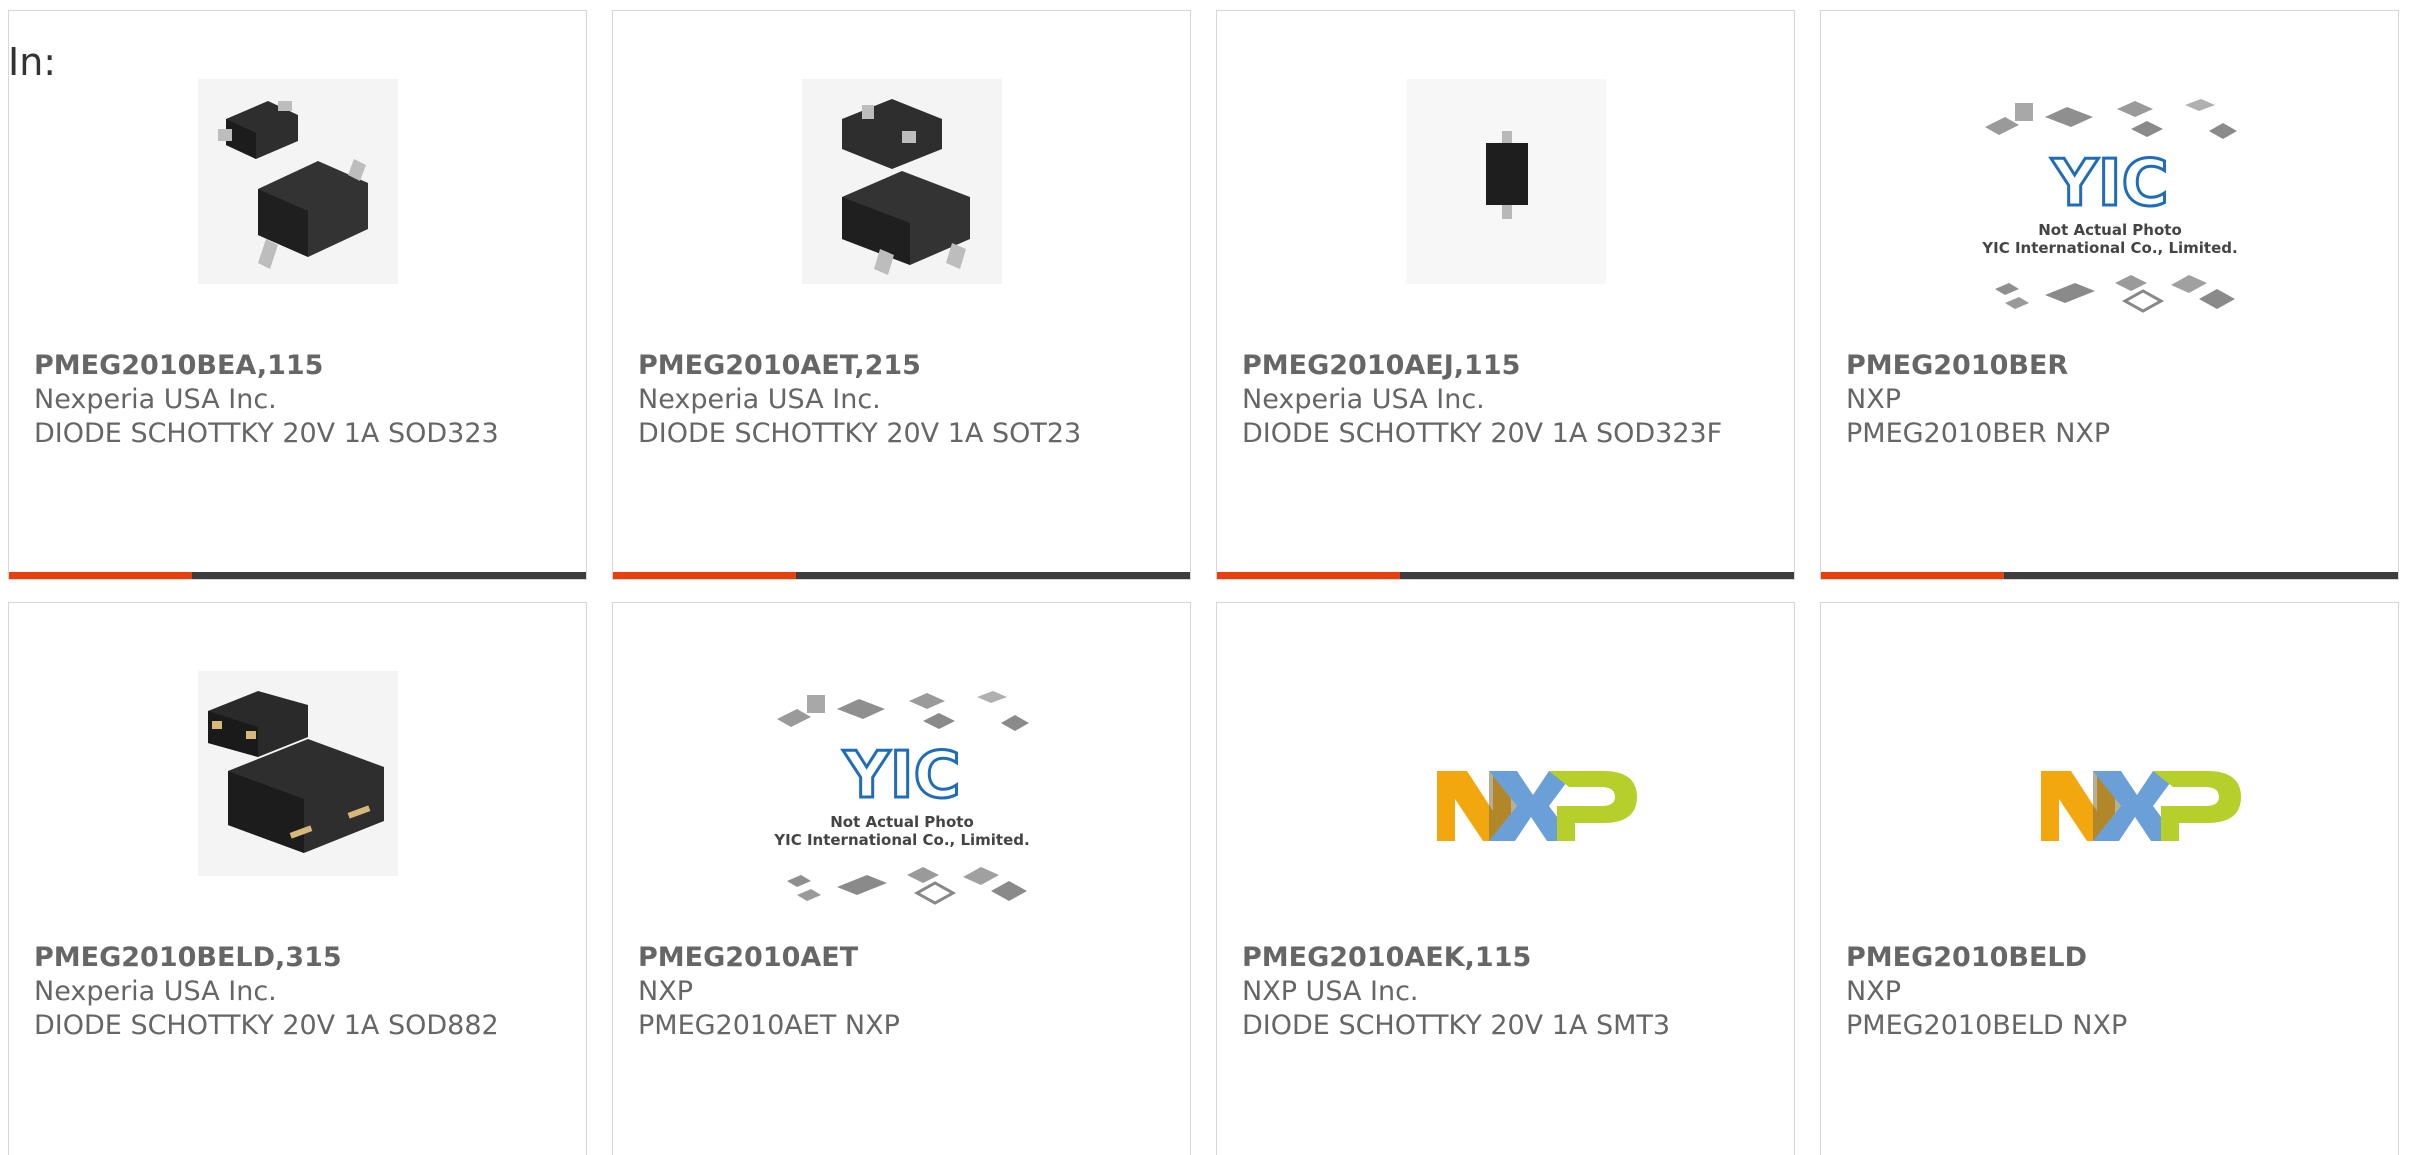 This screenshot has width=2410, height=1155. What do you see at coordinates (297, 366) in the screenshot?
I see `part-number: PMEG2010BEA,115` at bounding box center [297, 366].